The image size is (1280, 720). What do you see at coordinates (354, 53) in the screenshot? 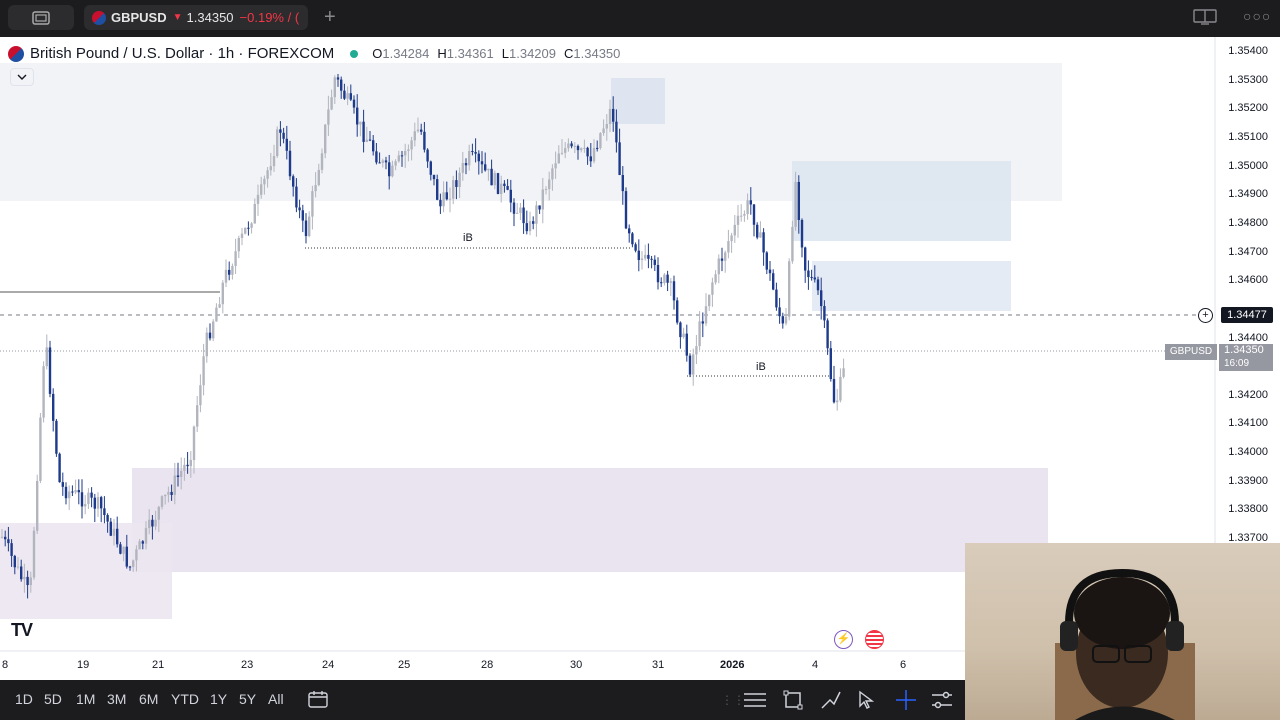
I see `market-status-dot` at bounding box center [354, 53].